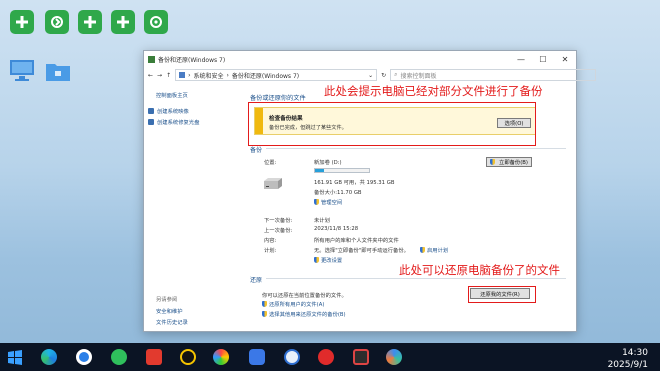 The image size is (660, 371). Describe the element at coordinates (326, 357) in the screenshot. I see `netease-music-icon` at that location.